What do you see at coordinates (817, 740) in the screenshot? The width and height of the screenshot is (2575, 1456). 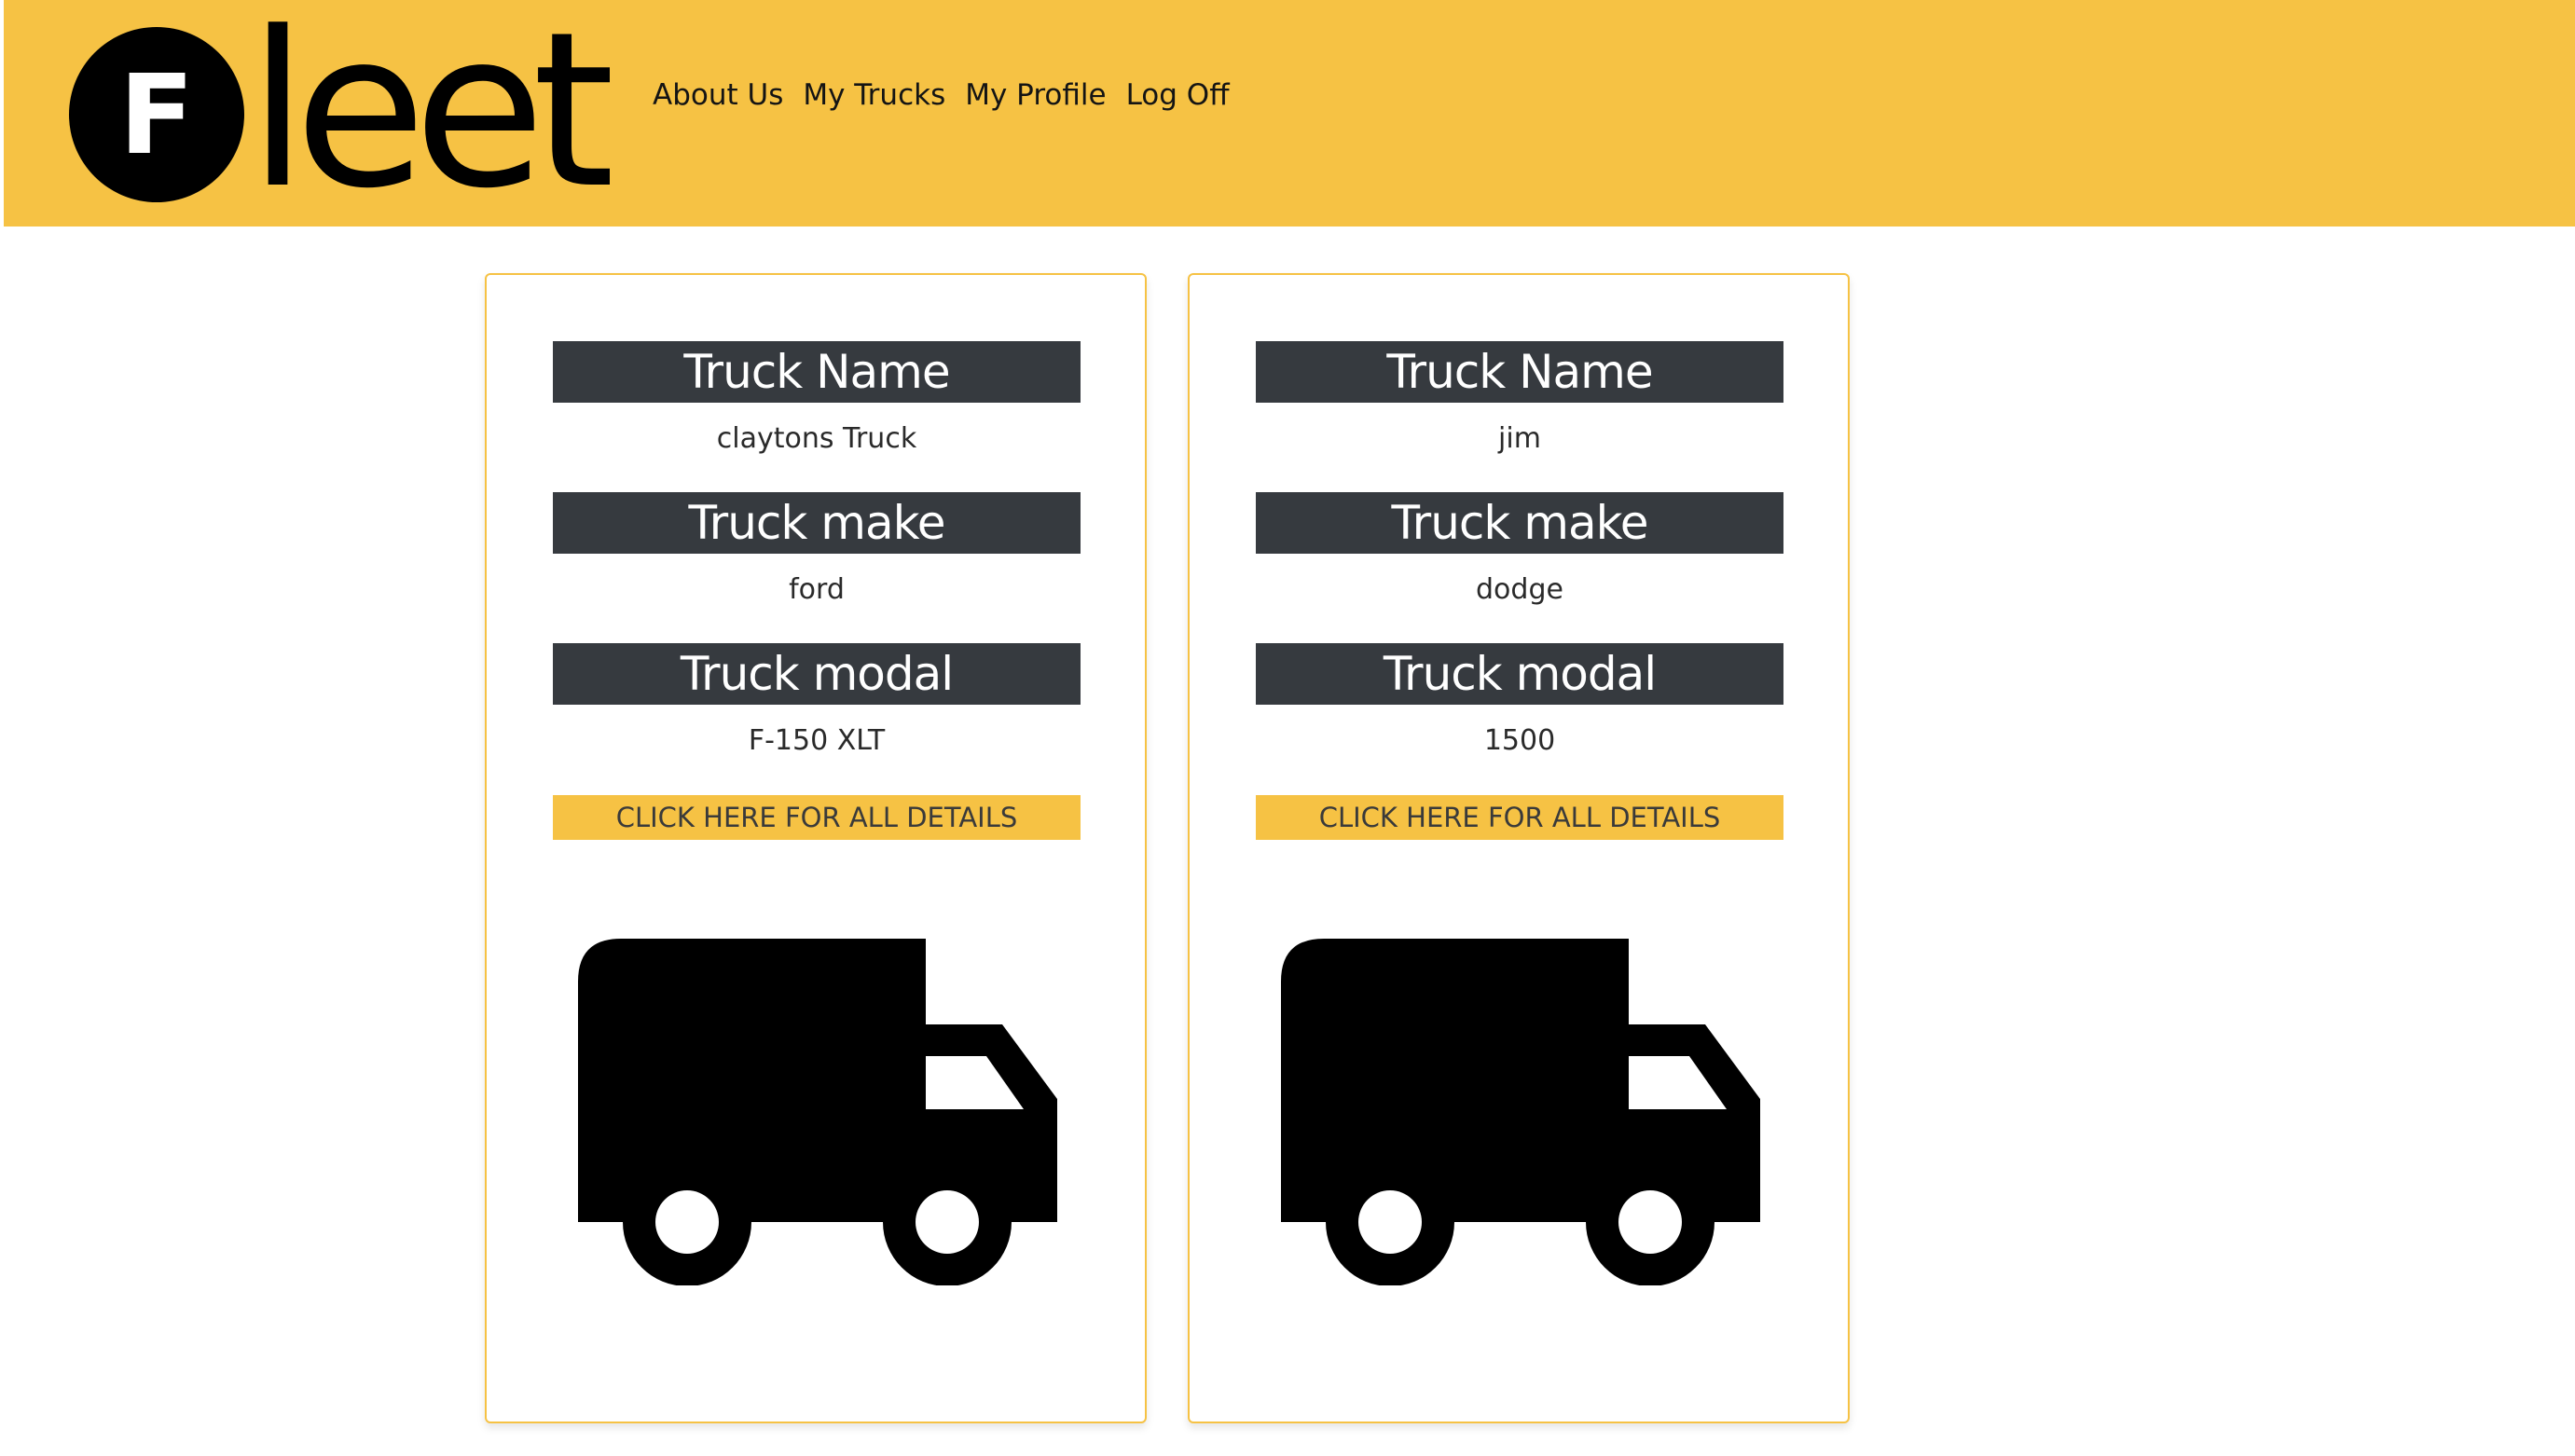 I see `truck-model-value: F-150 XLT` at bounding box center [817, 740].